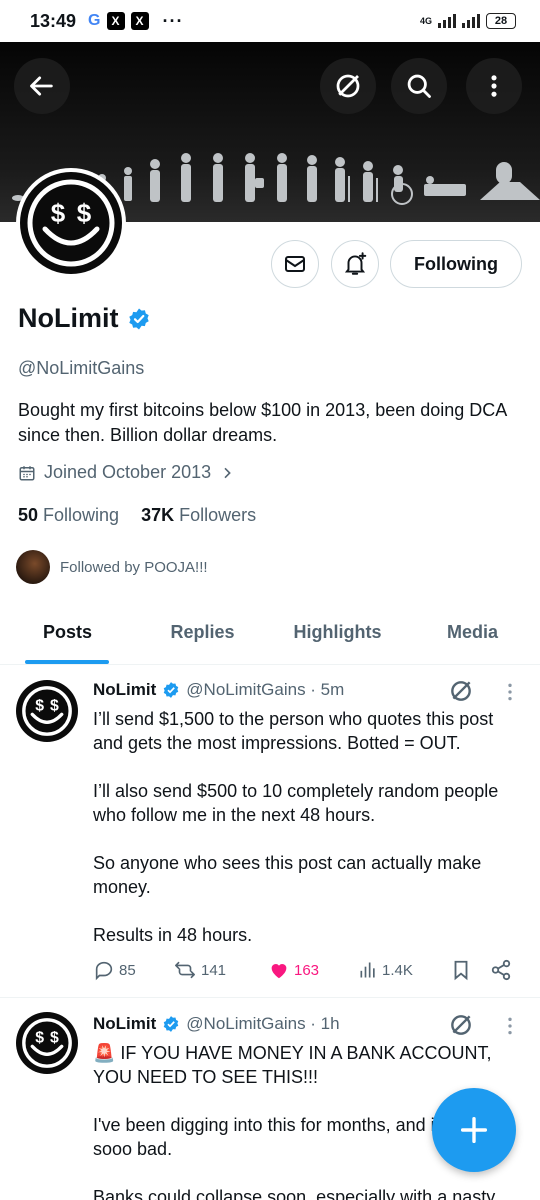 This screenshot has height=1200, width=540. I want to click on share-icon, so click(501, 970).